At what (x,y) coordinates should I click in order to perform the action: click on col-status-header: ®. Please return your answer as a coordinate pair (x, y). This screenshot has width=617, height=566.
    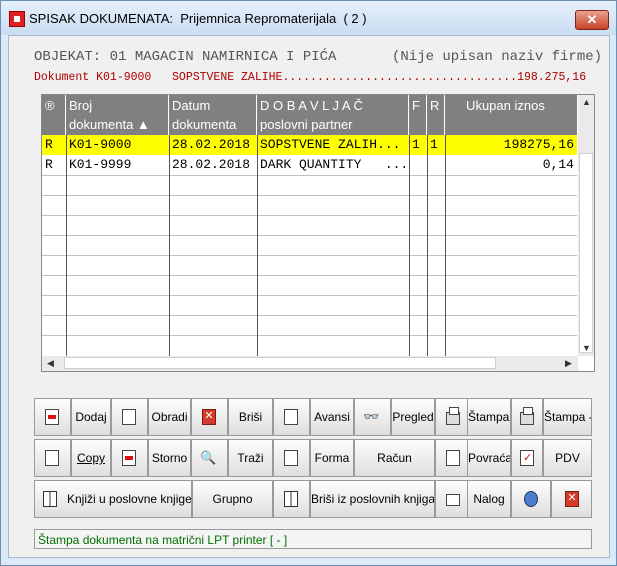
    Looking at the image, I should click on (54, 115).